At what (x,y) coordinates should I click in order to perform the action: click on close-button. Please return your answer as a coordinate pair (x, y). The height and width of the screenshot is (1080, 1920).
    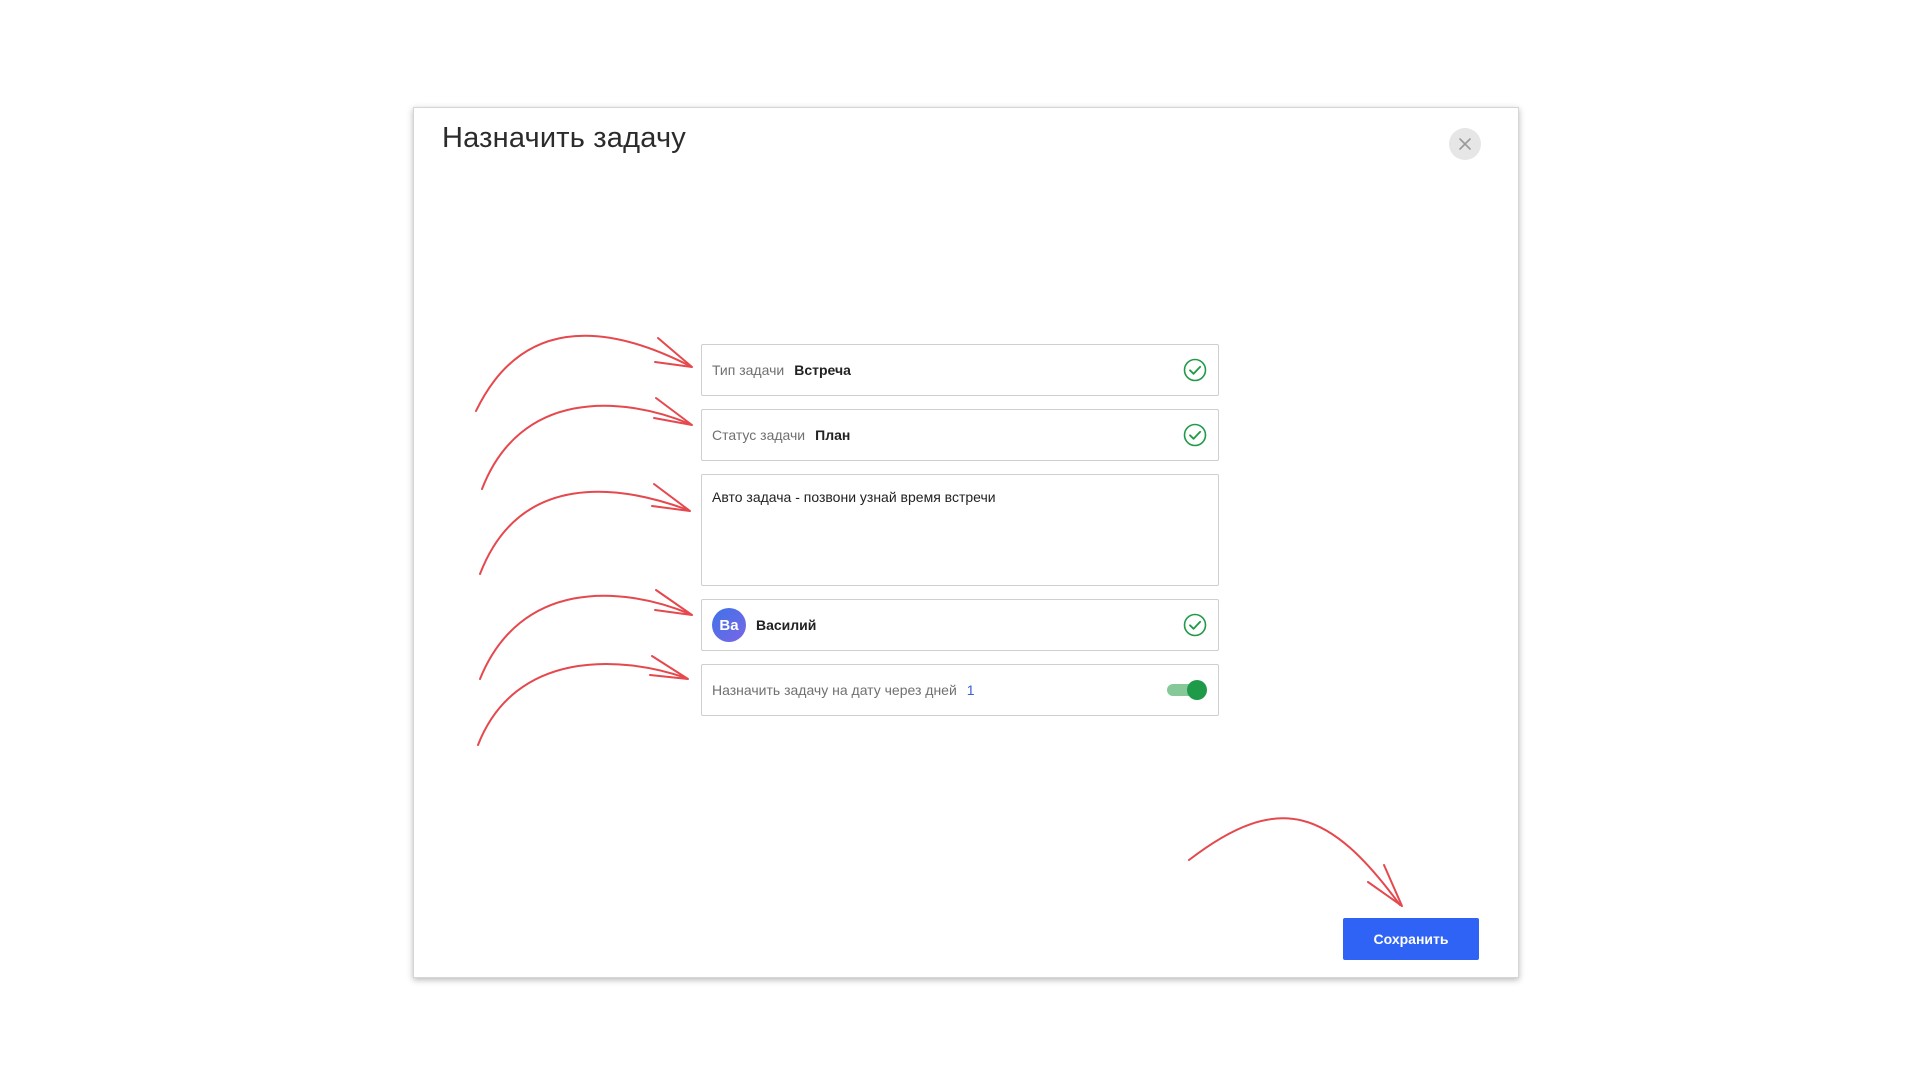
    Looking at the image, I should click on (1465, 144).